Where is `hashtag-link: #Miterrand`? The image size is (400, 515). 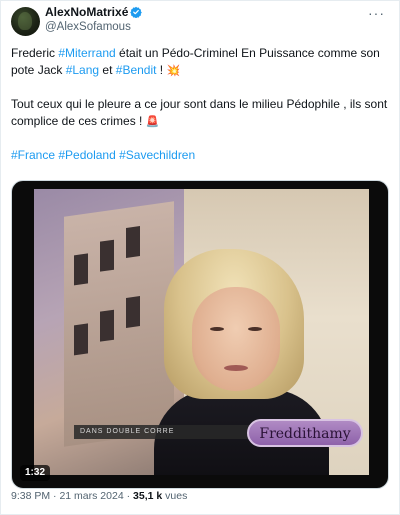 hashtag-link: #Miterrand is located at coordinates (86, 53).